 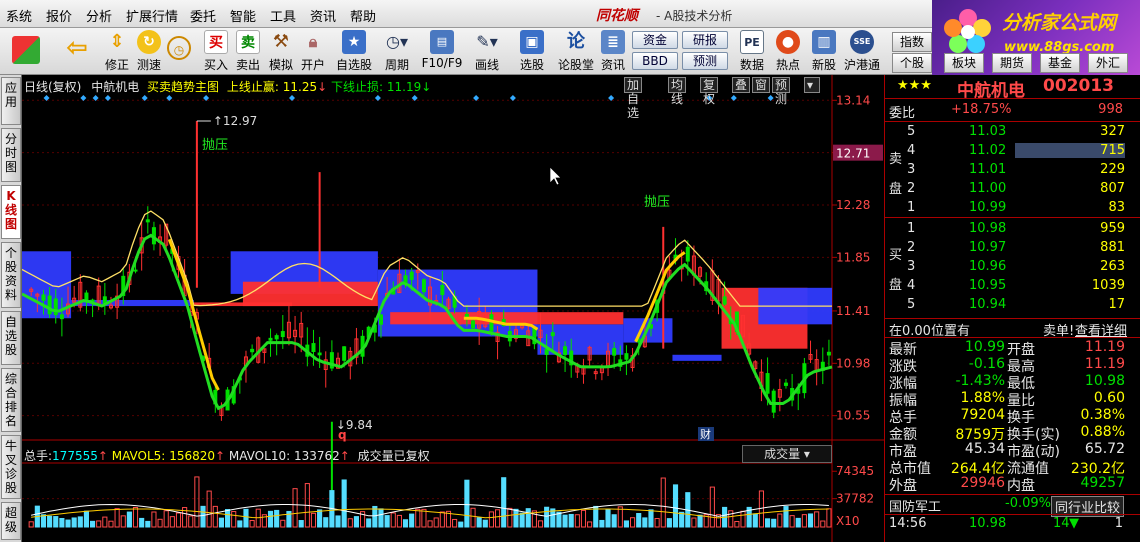 What do you see at coordinates (216, 51) in the screenshot?
I see `toolbar-buy-button: 买 买入` at bounding box center [216, 51].